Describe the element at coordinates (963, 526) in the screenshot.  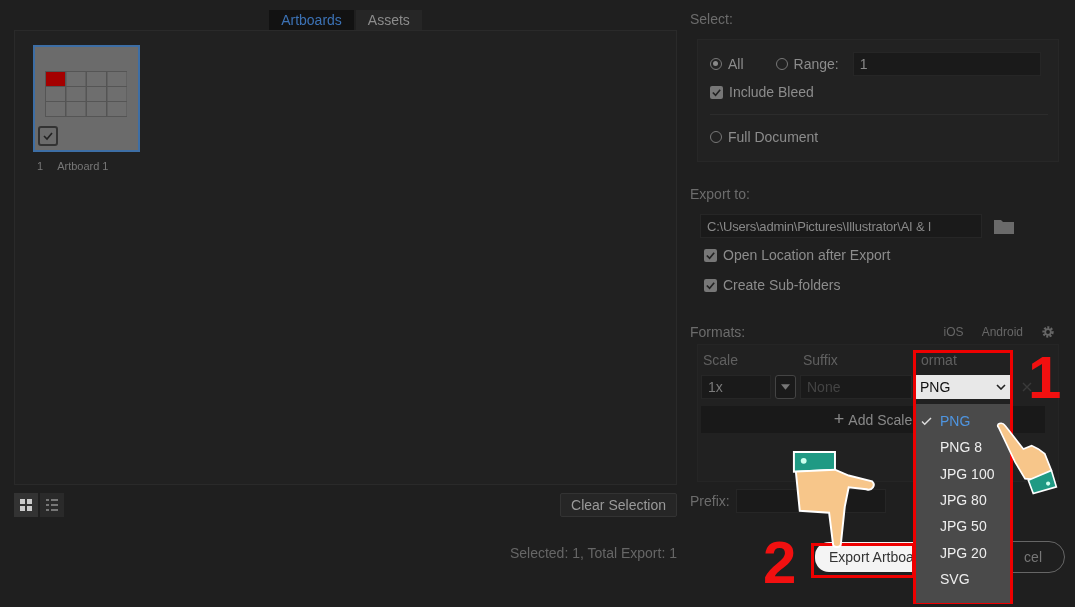
I see `menu-item: JPG 50` at that location.